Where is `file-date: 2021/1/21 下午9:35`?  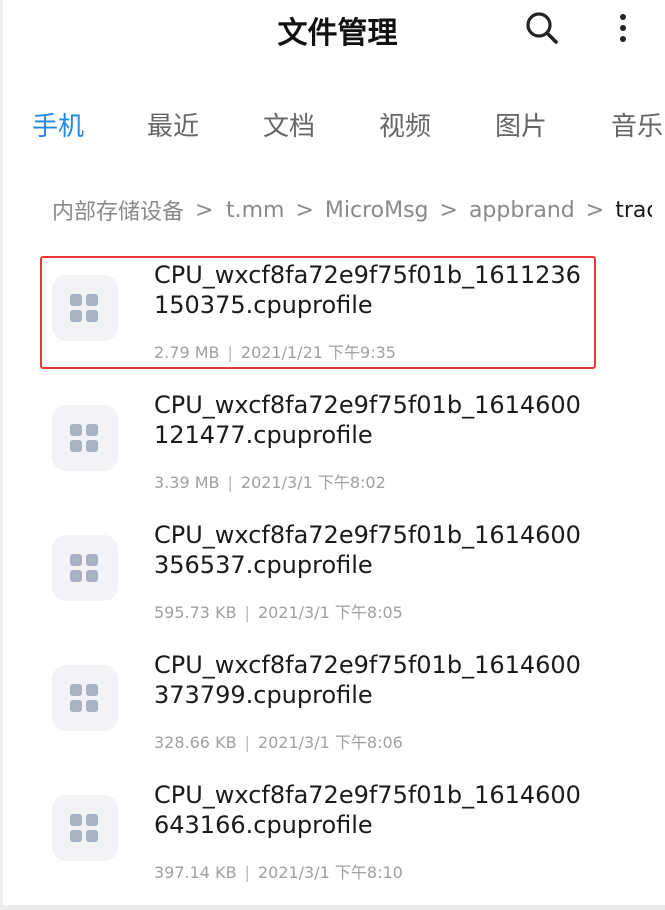
file-date: 2021/1/21 下午9:35 is located at coordinates (318, 352).